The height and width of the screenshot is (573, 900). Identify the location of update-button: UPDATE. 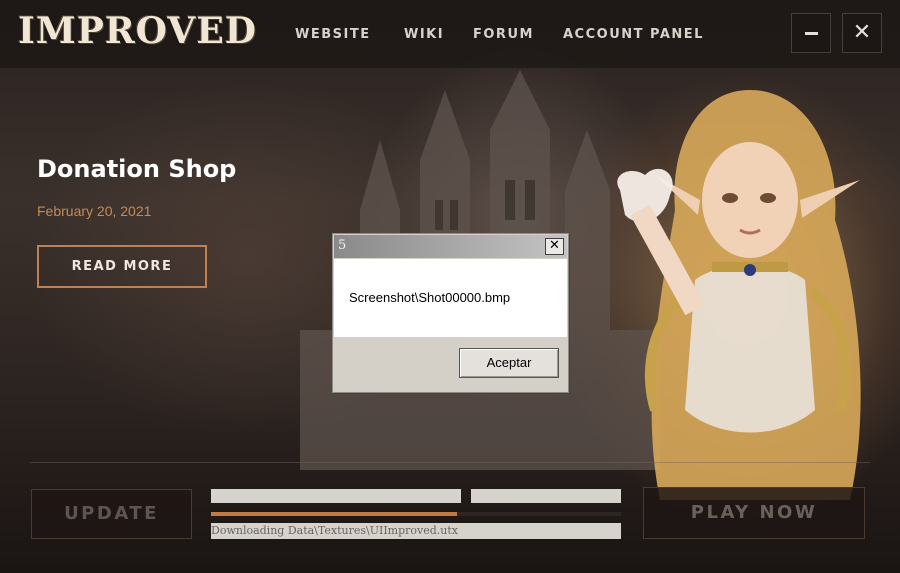
(111, 514).